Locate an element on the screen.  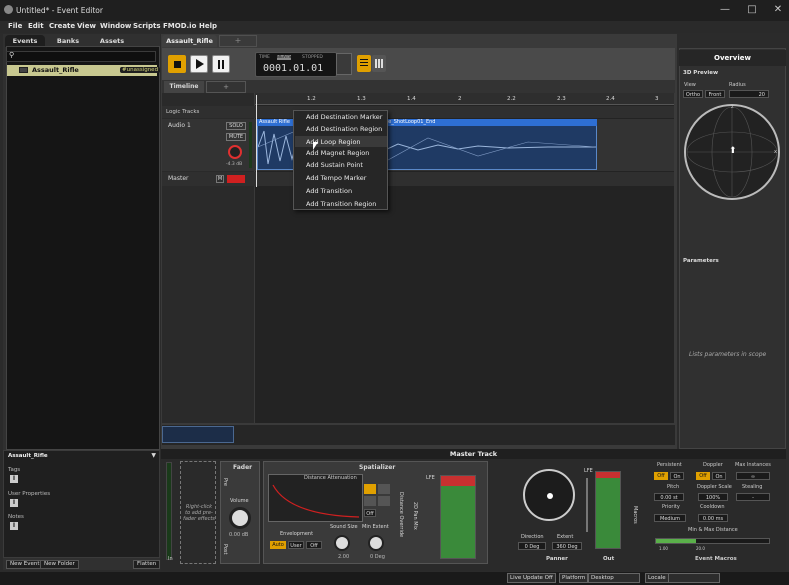
audio-track-name: Audio 1 is located at coordinates (179, 125).